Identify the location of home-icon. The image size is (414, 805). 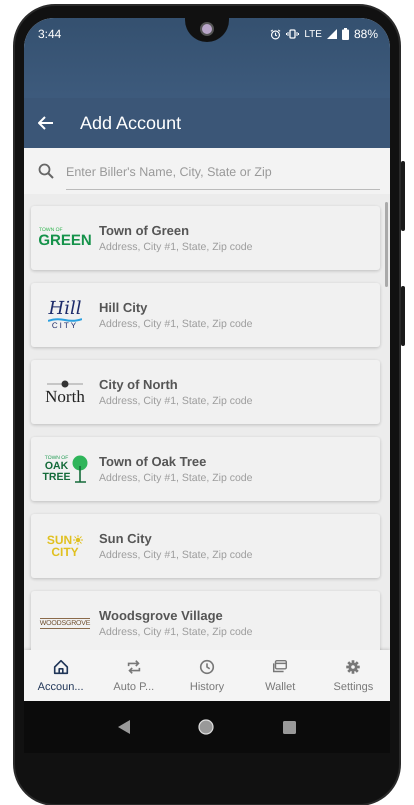
(61, 667).